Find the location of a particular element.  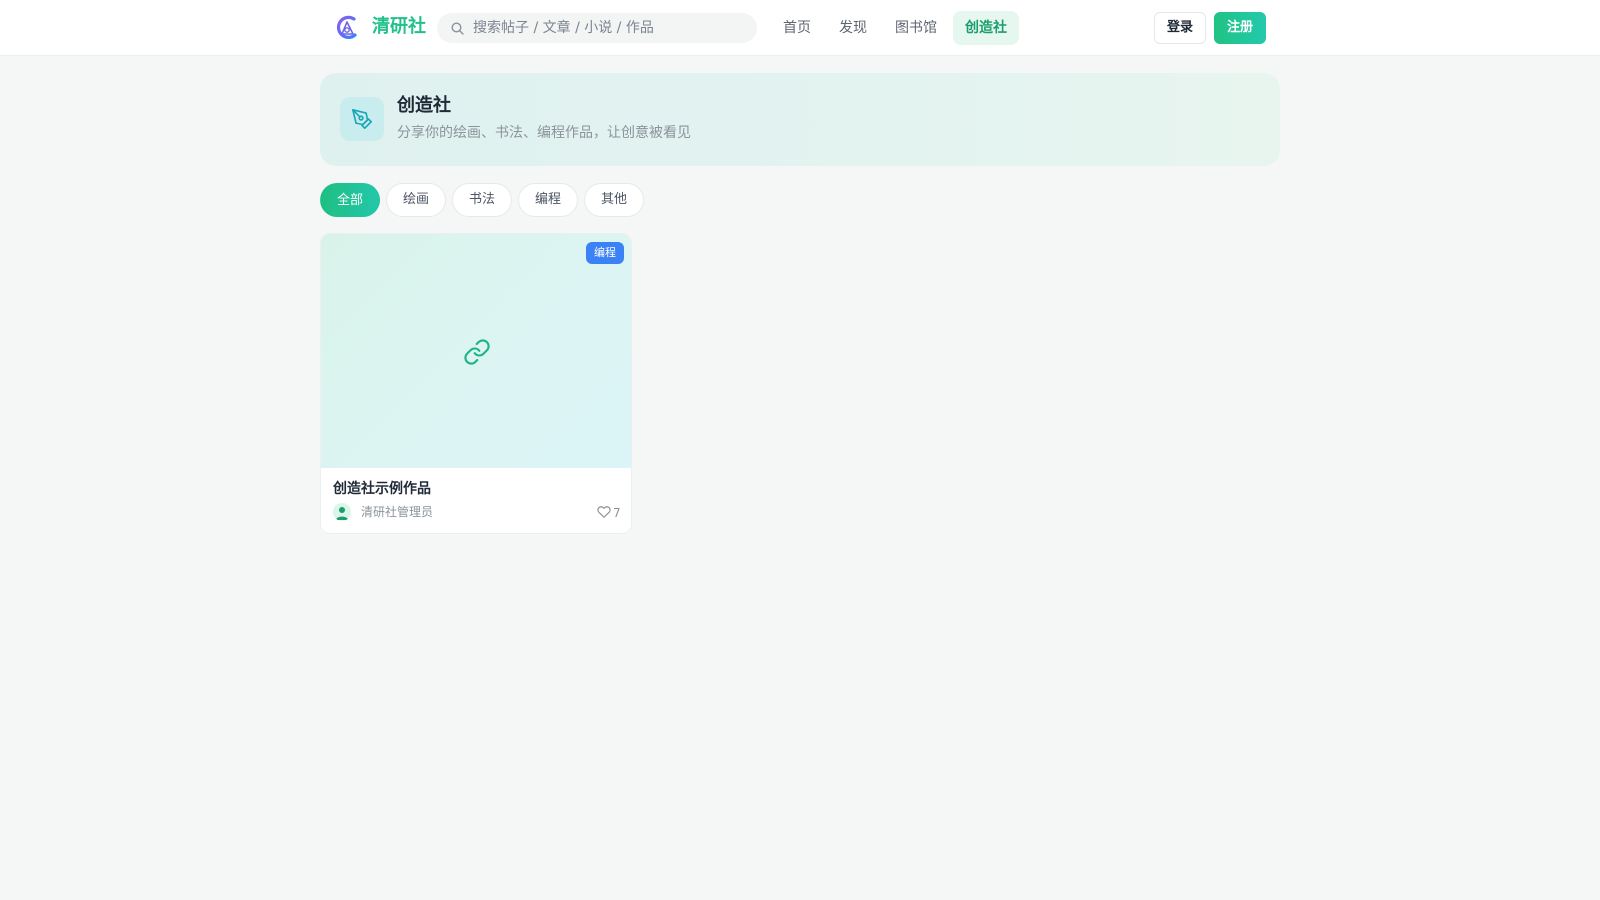

link-icon is located at coordinates (477, 352).